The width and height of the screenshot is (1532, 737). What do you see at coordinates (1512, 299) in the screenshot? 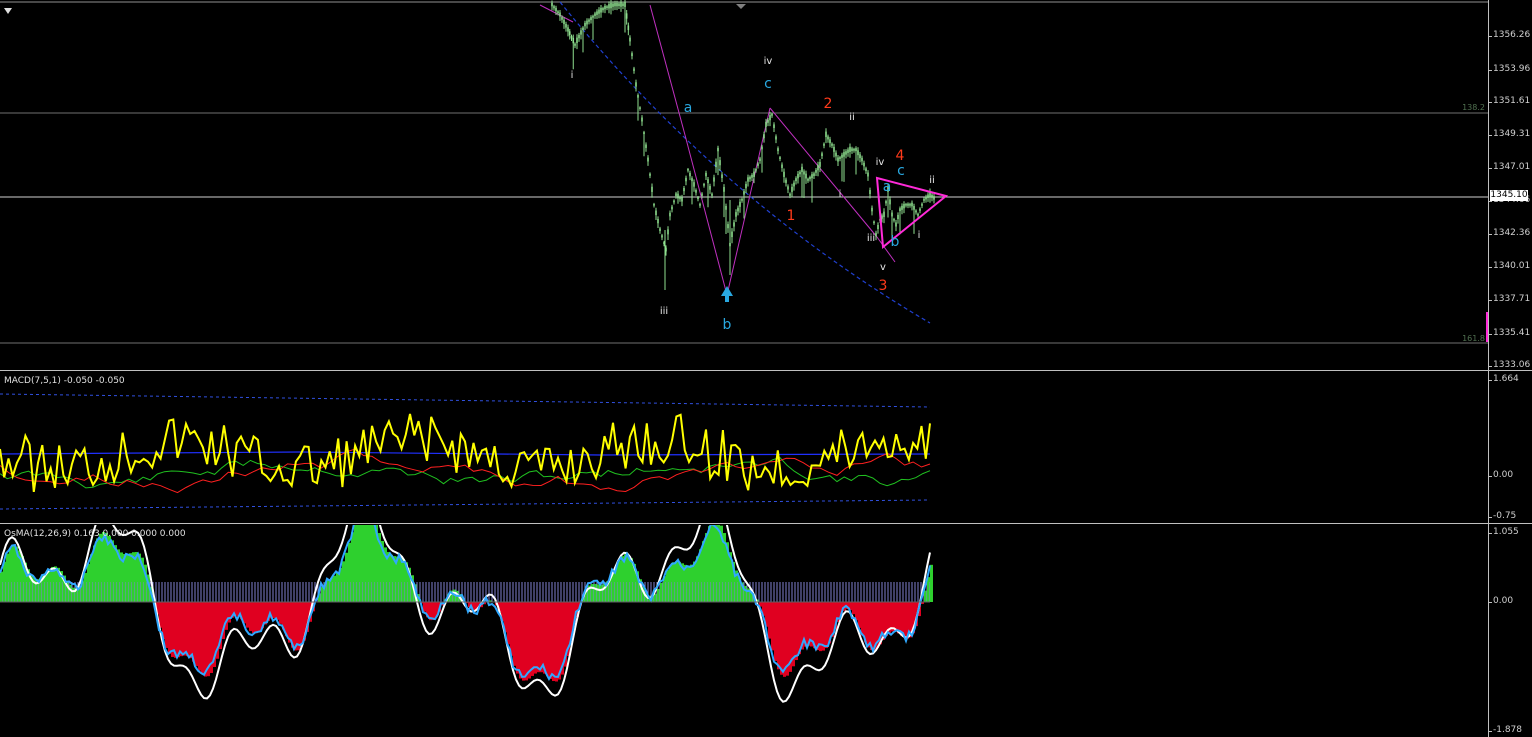
I see `scale-tick-label: 1337.71` at bounding box center [1512, 299].